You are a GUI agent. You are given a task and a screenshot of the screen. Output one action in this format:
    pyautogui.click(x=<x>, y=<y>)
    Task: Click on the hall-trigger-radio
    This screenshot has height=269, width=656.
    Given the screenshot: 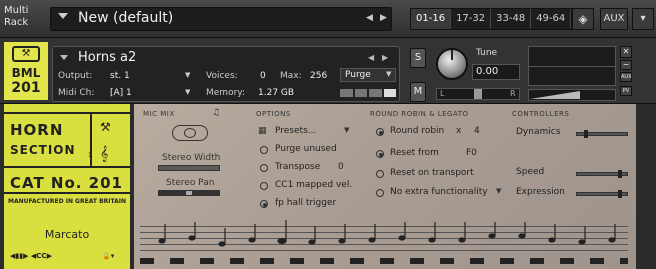 What is the action you would take?
    pyautogui.click(x=264, y=204)
    